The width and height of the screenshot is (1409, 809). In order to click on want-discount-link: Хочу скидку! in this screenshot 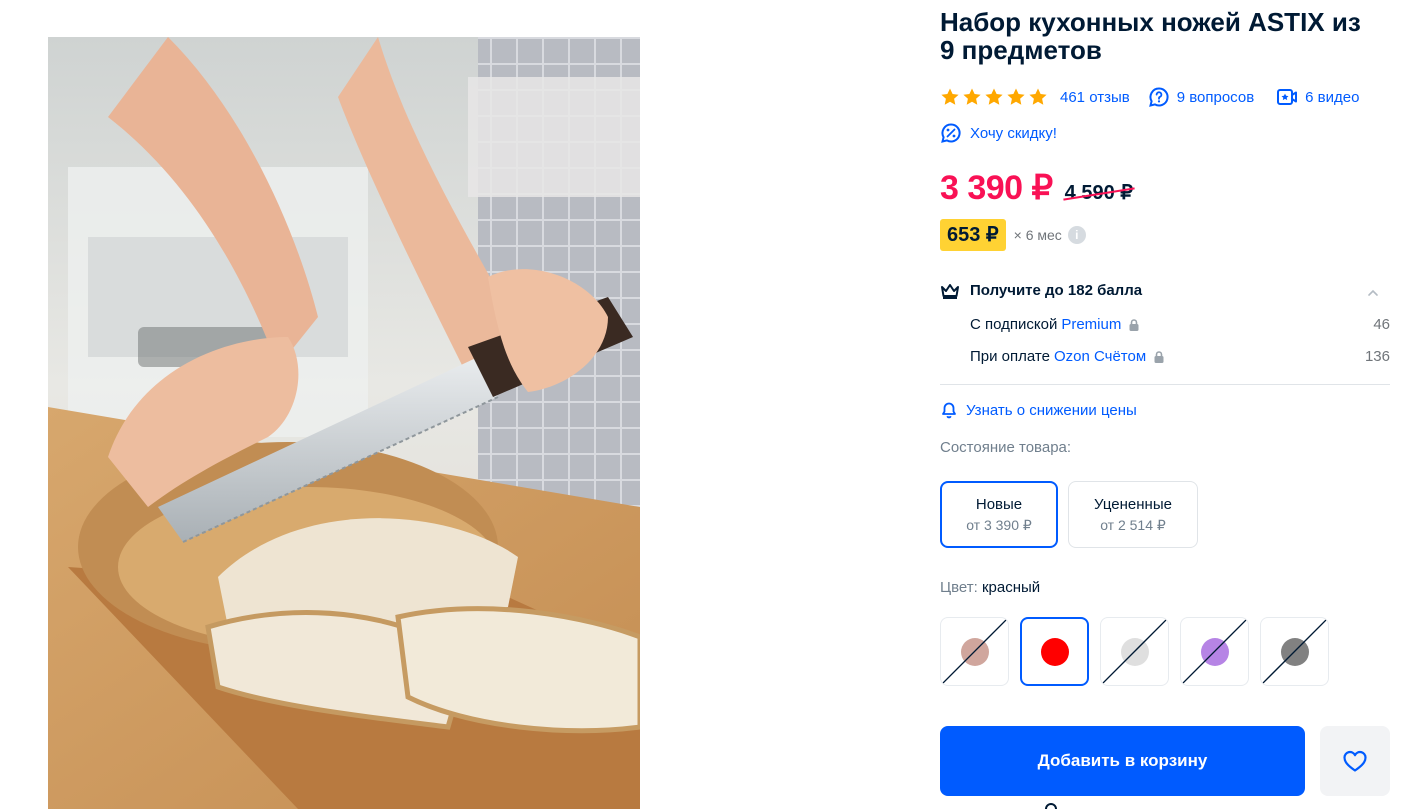, I will do `click(998, 133)`.